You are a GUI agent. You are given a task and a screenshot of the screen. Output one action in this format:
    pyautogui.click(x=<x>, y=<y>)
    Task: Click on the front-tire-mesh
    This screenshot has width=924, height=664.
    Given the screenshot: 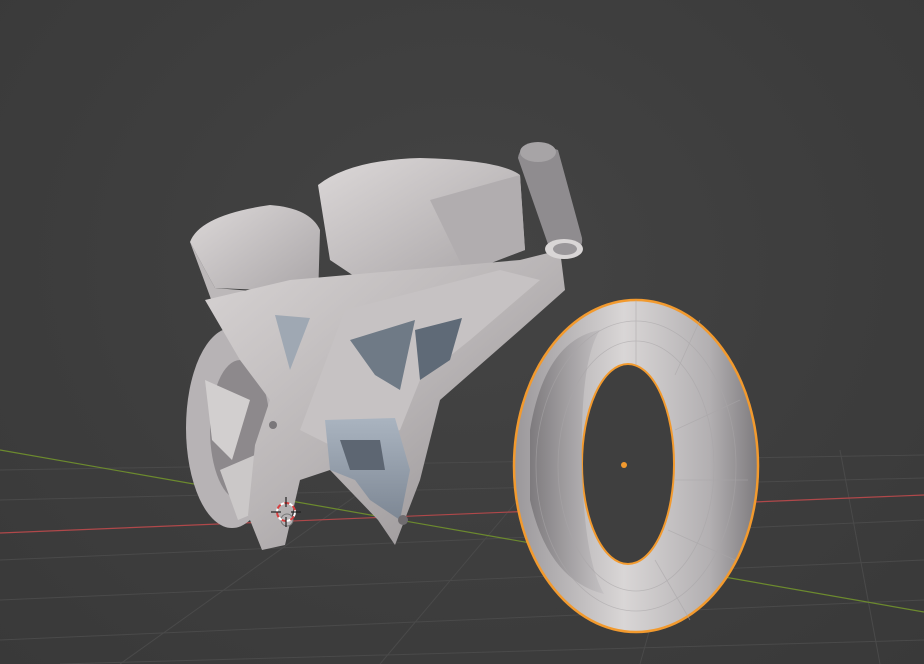 What is the action you would take?
    pyautogui.click(x=636, y=466)
    